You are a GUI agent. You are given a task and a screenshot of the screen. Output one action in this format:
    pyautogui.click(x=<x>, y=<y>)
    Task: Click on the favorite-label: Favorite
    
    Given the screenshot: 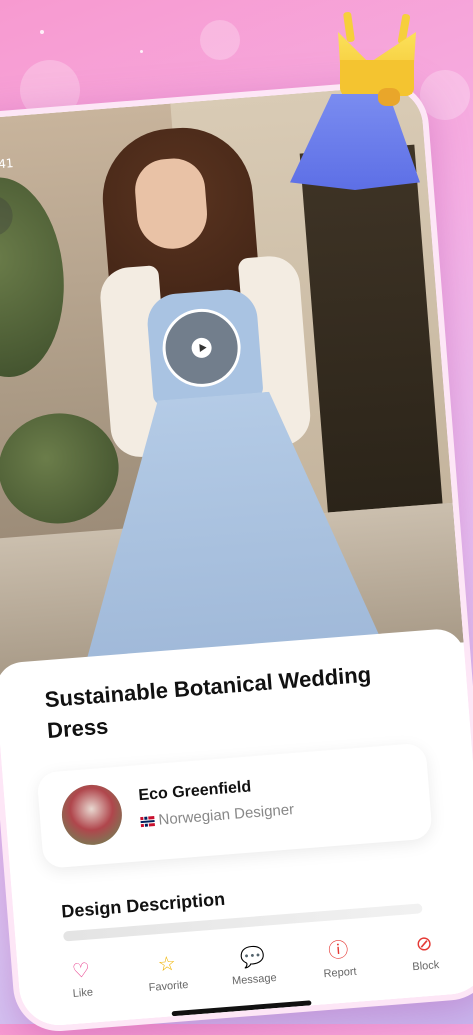 What is the action you would take?
    pyautogui.click(x=168, y=986)
    